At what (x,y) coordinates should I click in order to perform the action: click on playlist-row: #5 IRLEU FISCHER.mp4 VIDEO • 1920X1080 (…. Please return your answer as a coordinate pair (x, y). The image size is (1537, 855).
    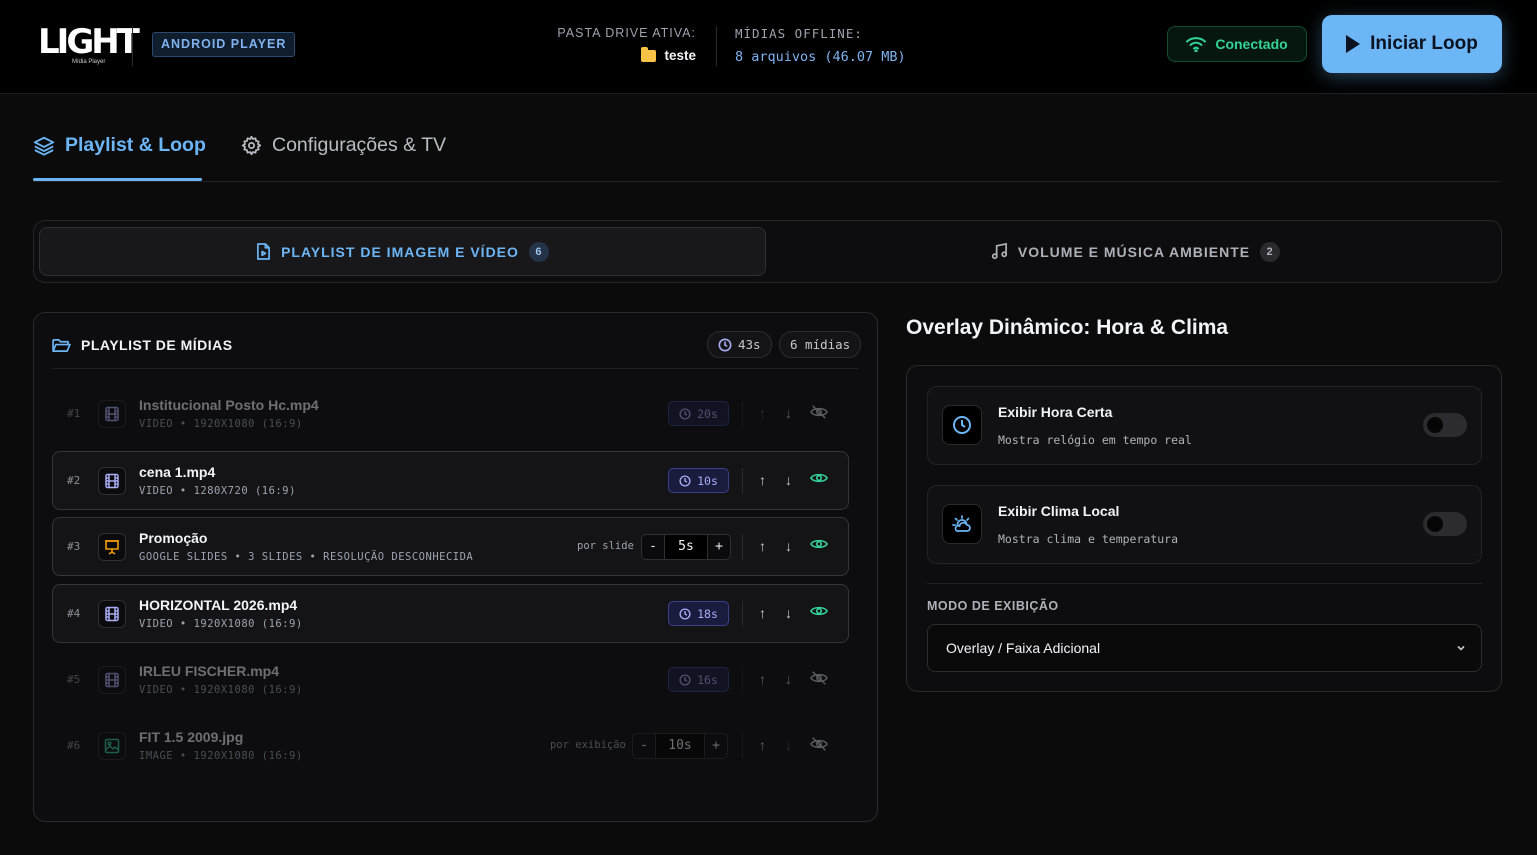
    Looking at the image, I should click on (450, 679).